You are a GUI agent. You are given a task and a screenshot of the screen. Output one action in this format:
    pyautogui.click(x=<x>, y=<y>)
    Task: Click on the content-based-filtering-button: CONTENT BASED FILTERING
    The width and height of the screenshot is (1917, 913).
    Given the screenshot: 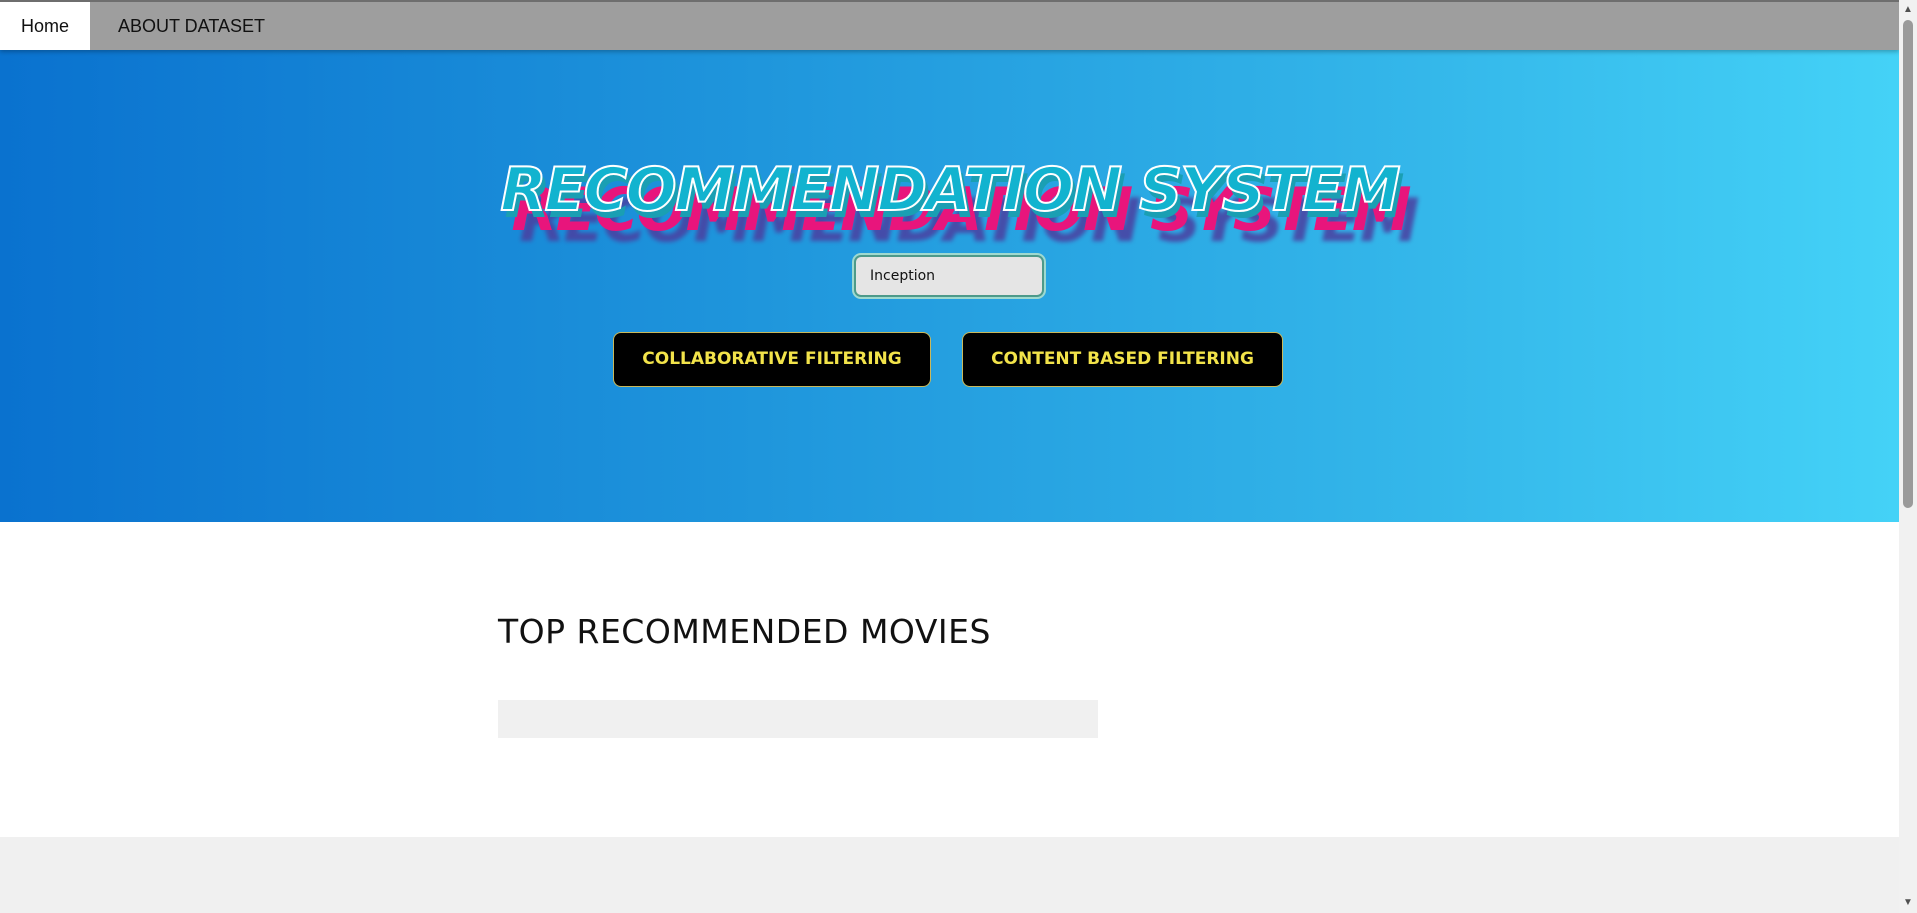 What is the action you would take?
    pyautogui.click(x=1122, y=359)
    